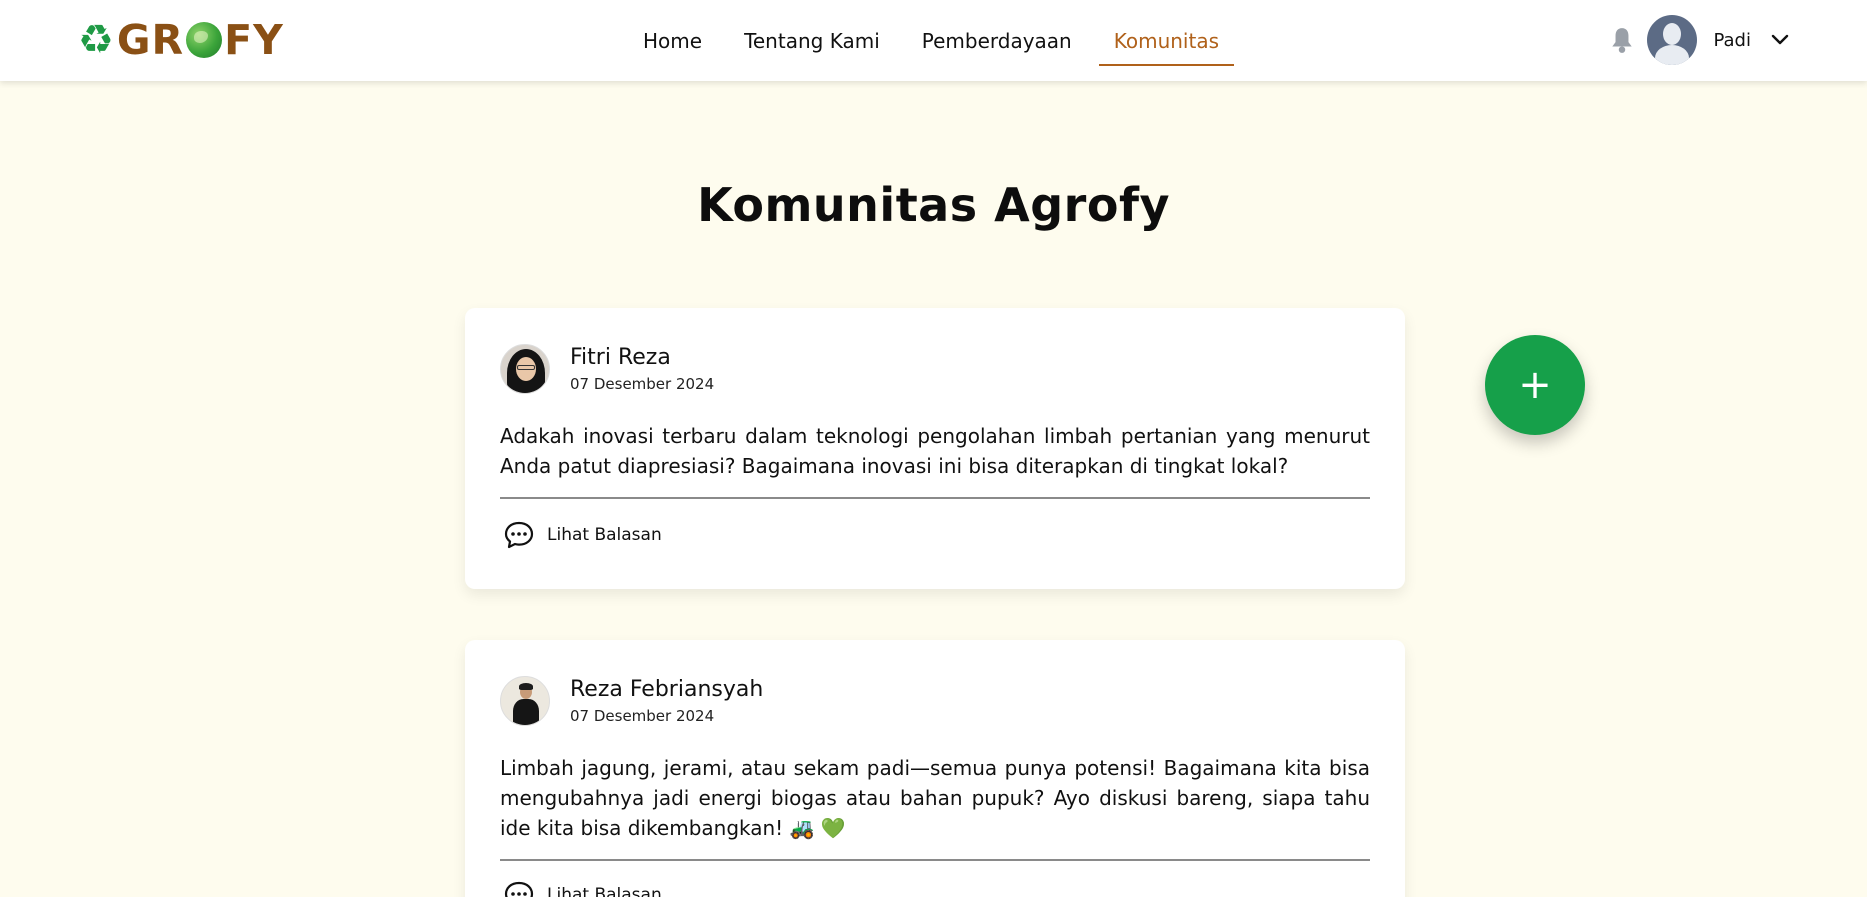  What do you see at coordinates (1672, 34) in the screenshot?
I see `user-silhouette-icon` at bounding box center [1672, 34].